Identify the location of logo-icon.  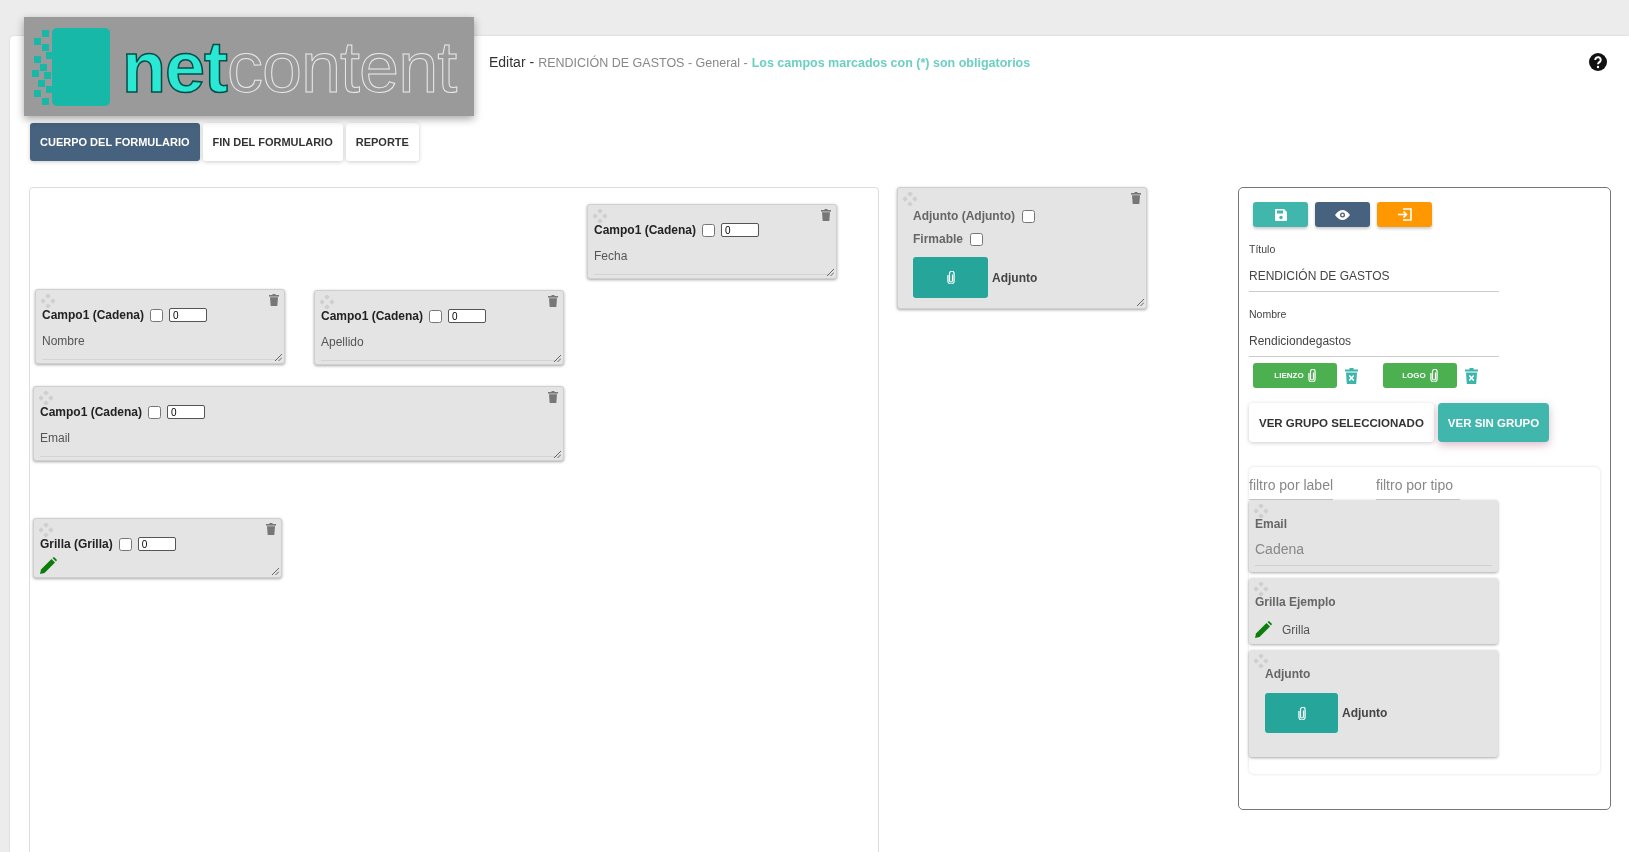
(71, 66).